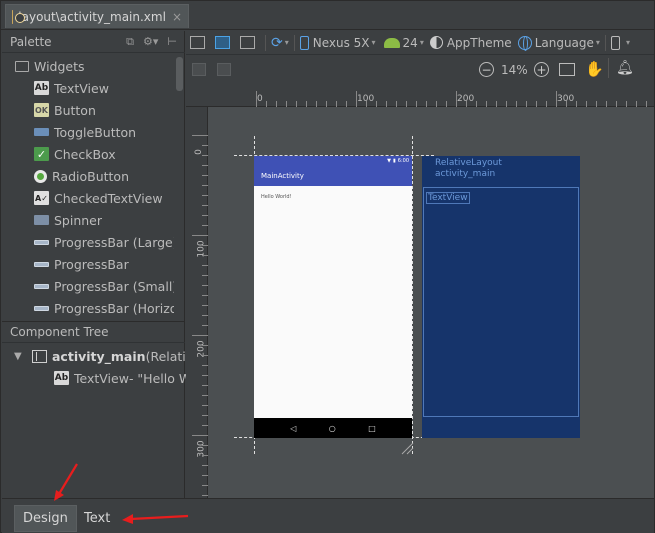  What do you see at coordinates (436, 42) in the screenshot?
I see `theme-icon` at bounding box center [436, 42].